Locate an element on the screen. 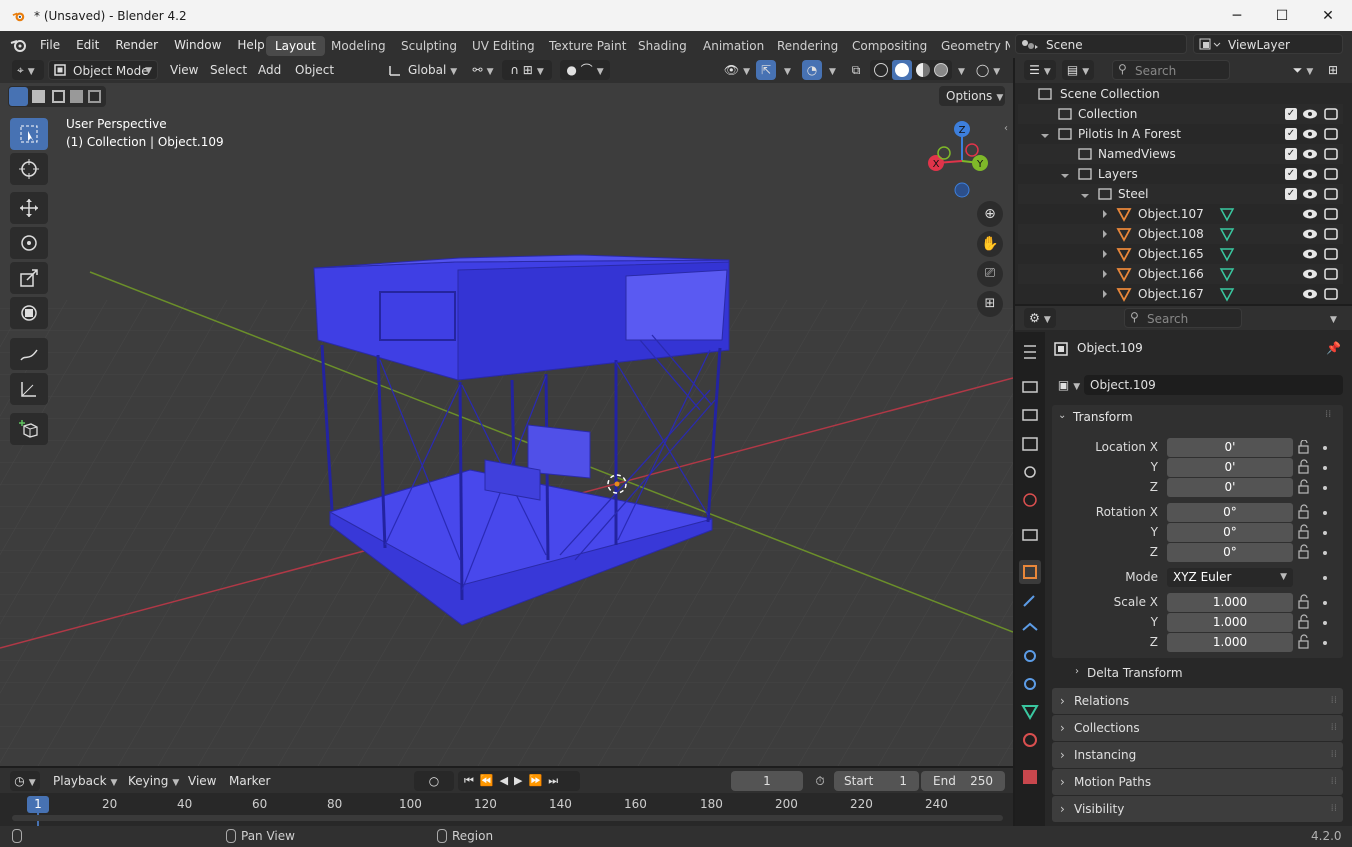  pin-icon: 📌 is located at coordinates (1333, 348).